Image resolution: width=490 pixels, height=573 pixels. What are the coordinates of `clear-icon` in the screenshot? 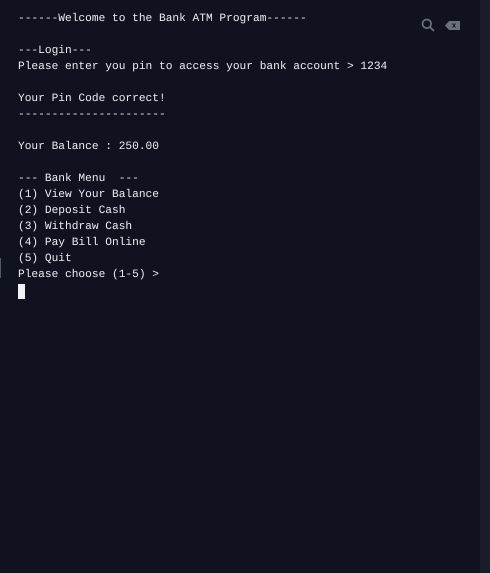 It's located at (452, 25).